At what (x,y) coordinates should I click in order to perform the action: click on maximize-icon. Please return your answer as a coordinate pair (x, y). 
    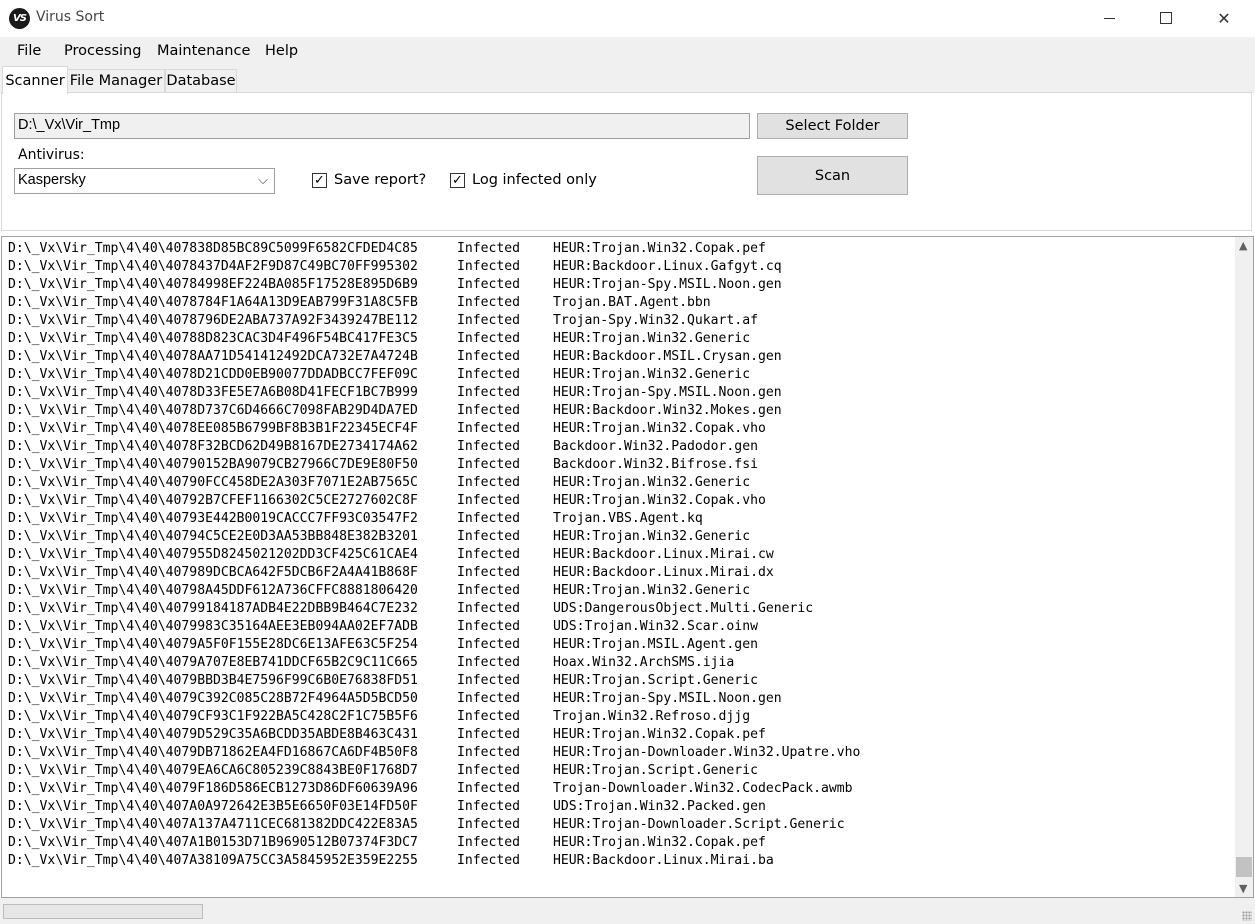
    Looking at the image, I should click on (1166, 18).